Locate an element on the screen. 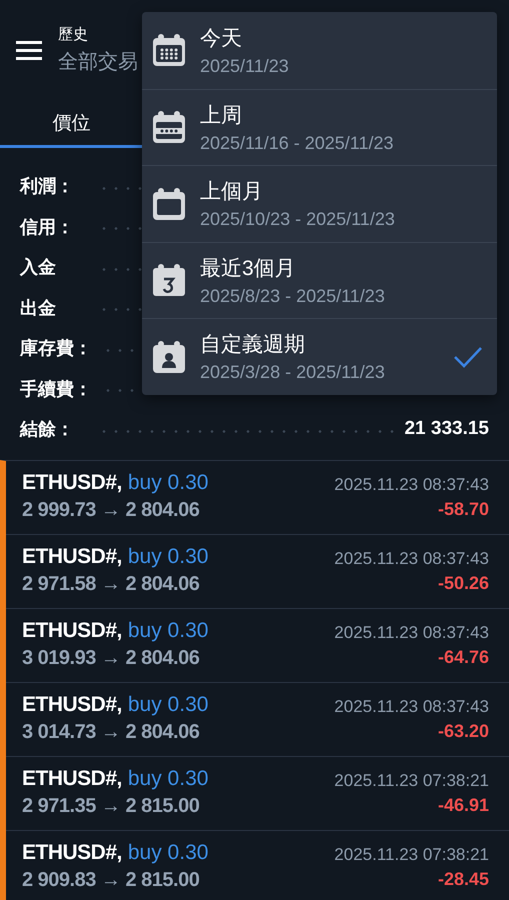  trade-profit: -46.91 is located at coordinates (463, 805).